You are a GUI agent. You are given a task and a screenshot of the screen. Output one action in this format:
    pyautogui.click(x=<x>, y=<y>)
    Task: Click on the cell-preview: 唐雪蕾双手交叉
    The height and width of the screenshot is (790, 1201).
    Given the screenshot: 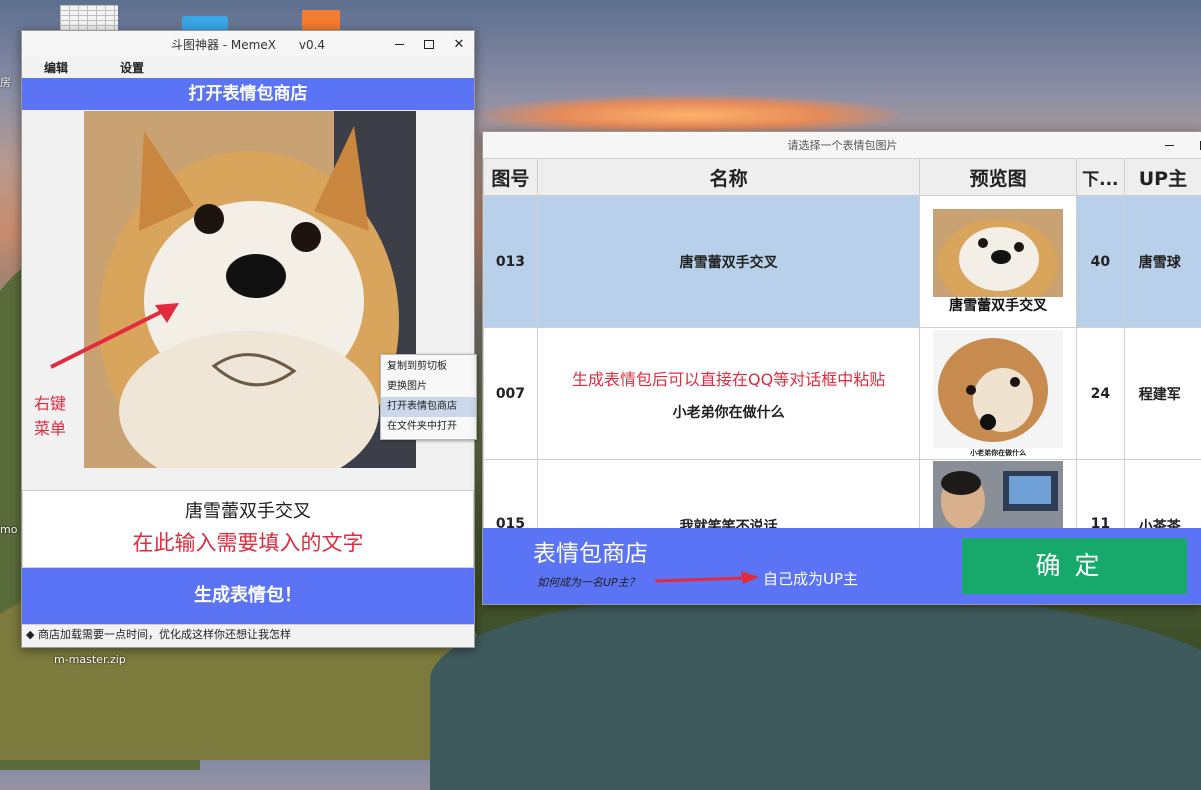 What is the action you would take?
    pyautogui.click(x=998, y=262)
    